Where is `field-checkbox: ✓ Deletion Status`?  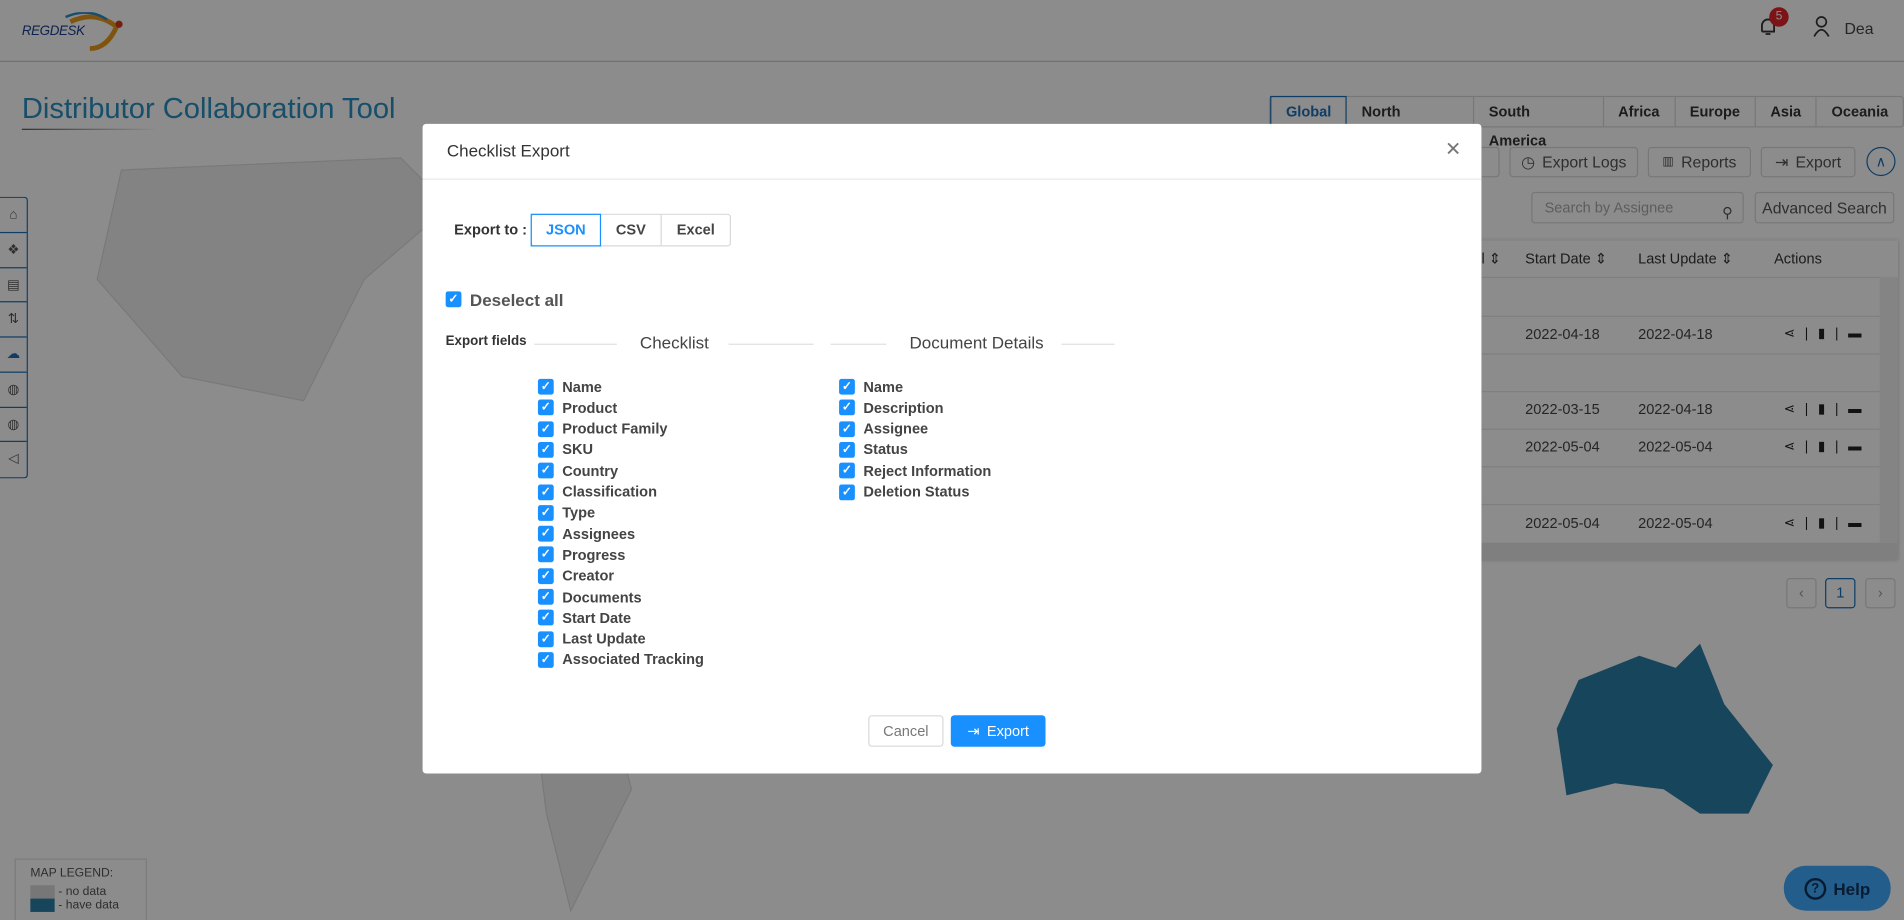 field-checkbox: ✓ Deletion Status is located at coordinates (904, 491).